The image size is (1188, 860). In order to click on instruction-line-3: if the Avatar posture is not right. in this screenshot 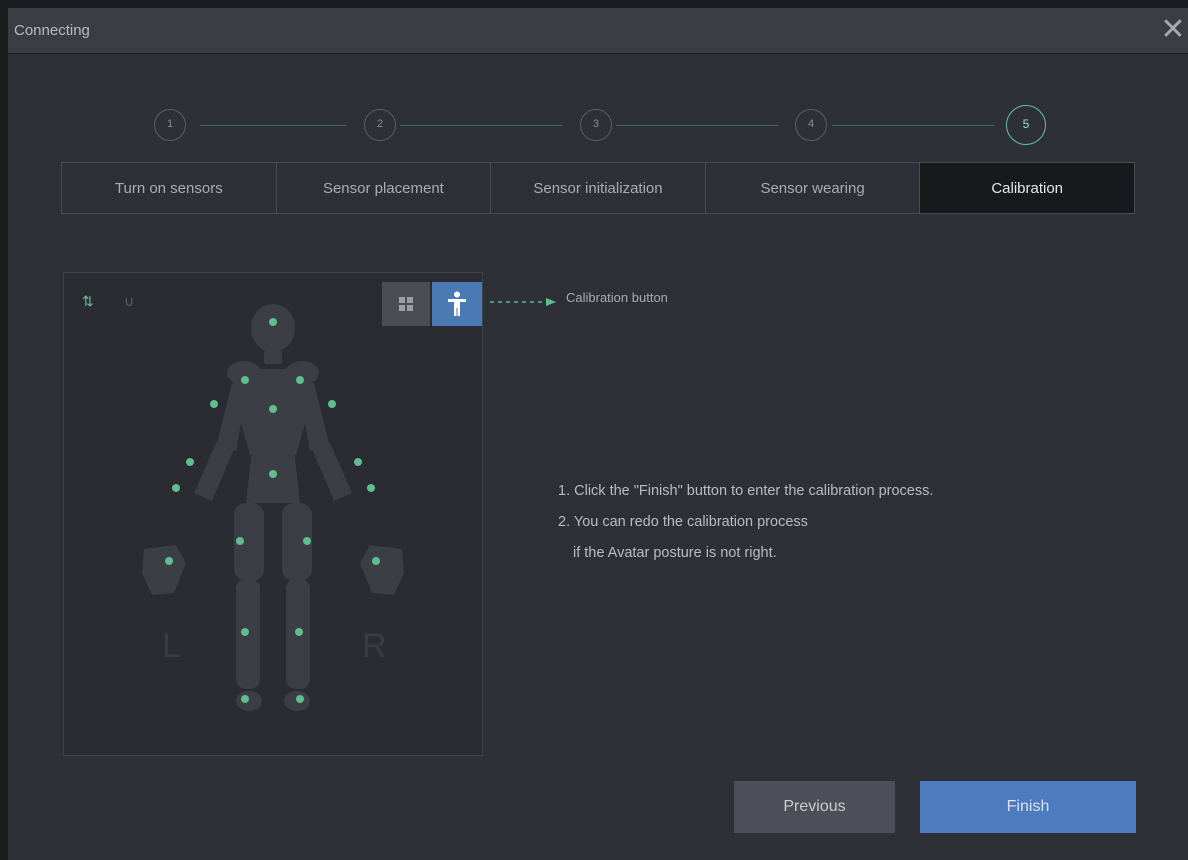, I will do `click(675, 553)`.